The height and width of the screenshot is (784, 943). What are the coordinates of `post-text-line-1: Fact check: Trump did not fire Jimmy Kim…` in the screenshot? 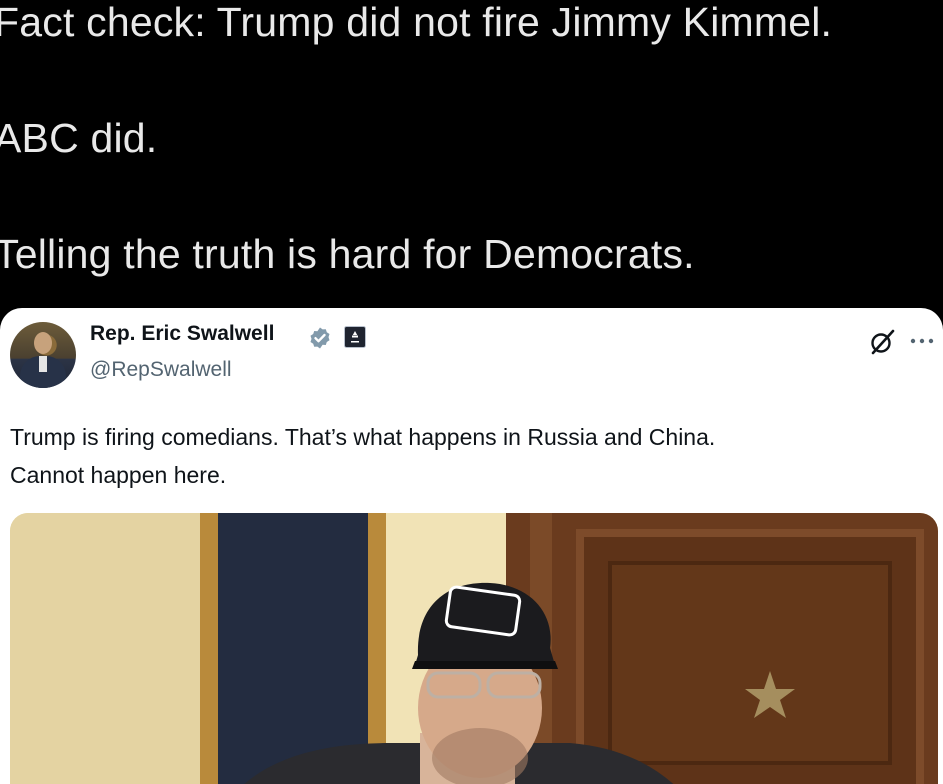 It's located at (416, 22).